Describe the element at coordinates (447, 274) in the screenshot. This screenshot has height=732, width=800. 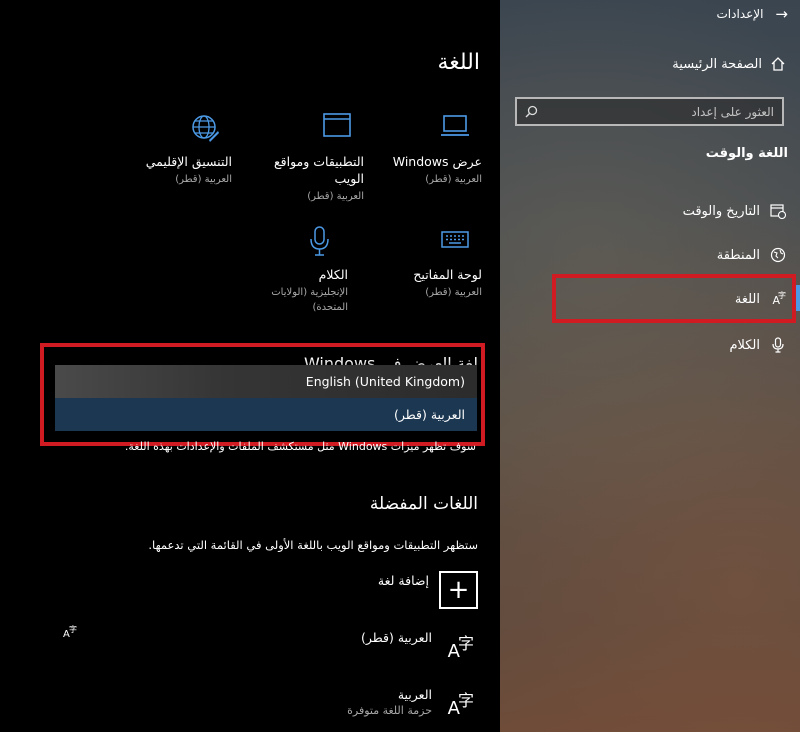
I see `tile-title: لوحة المفاتيح` at that location.